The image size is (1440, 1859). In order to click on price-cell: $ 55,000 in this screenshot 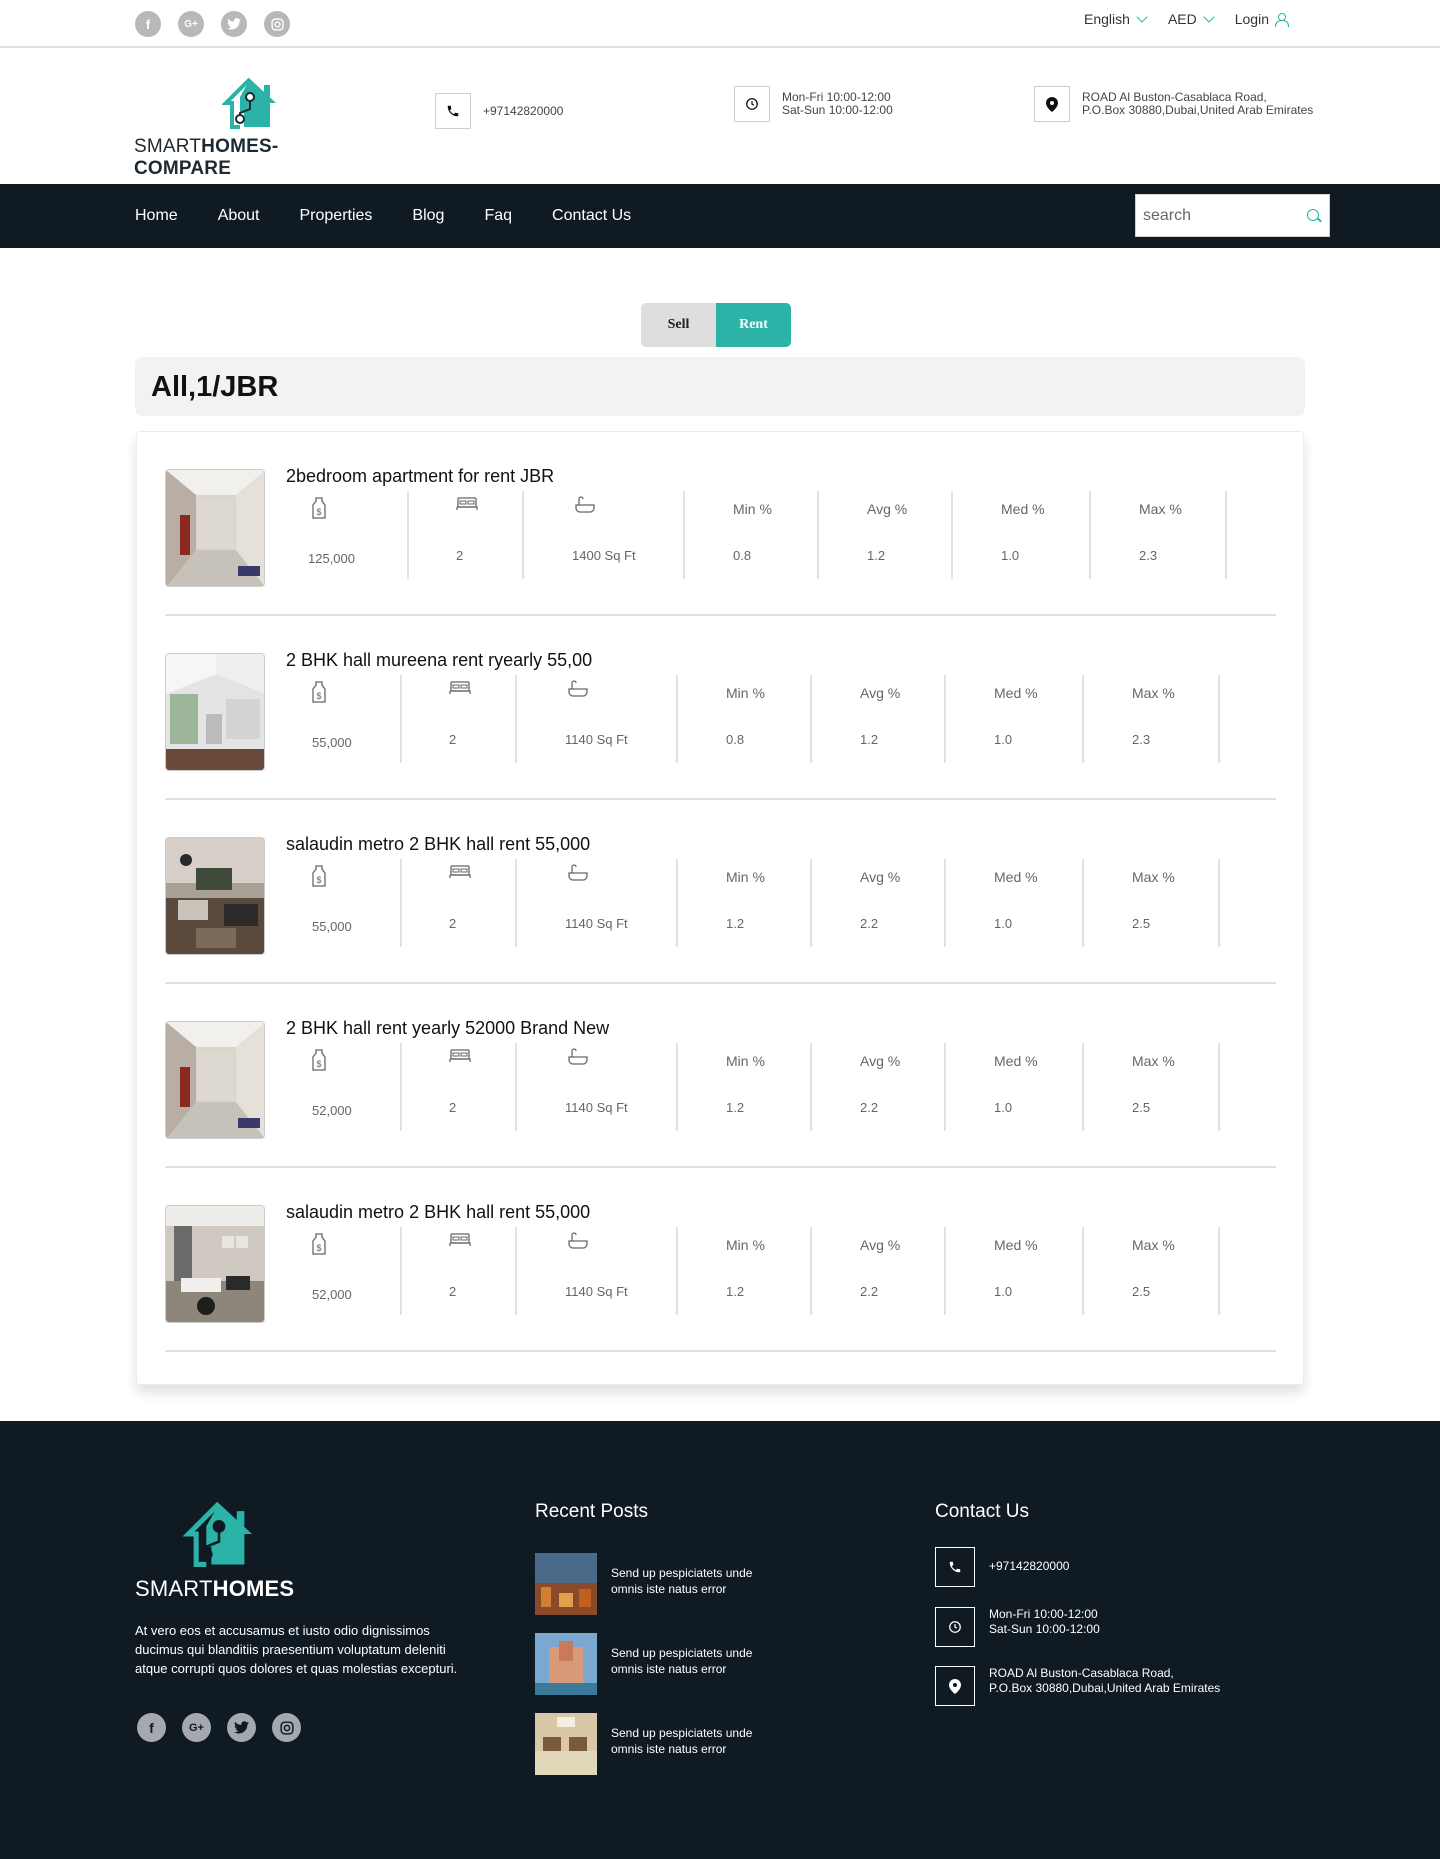, I will do `click(344, 719)`.